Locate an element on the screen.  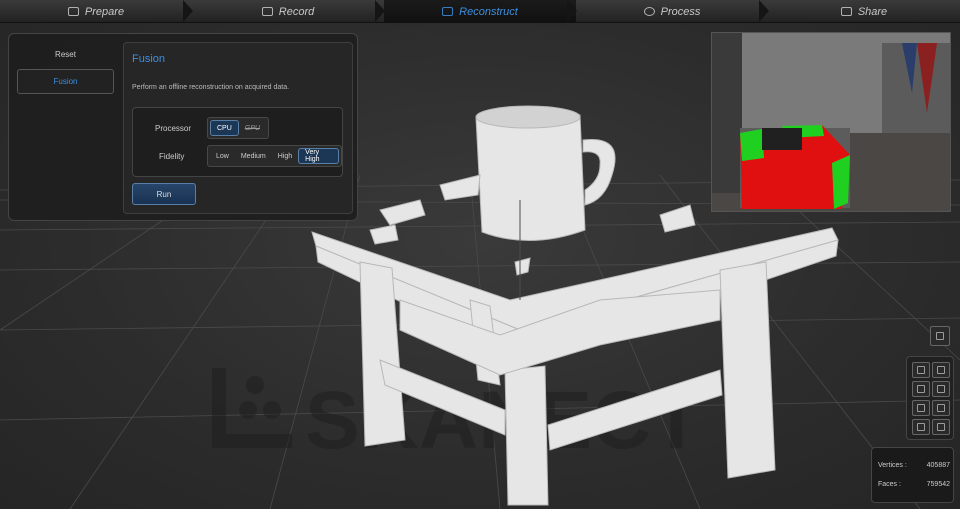
view-bottom-icon is located at coordinates (941, 408).